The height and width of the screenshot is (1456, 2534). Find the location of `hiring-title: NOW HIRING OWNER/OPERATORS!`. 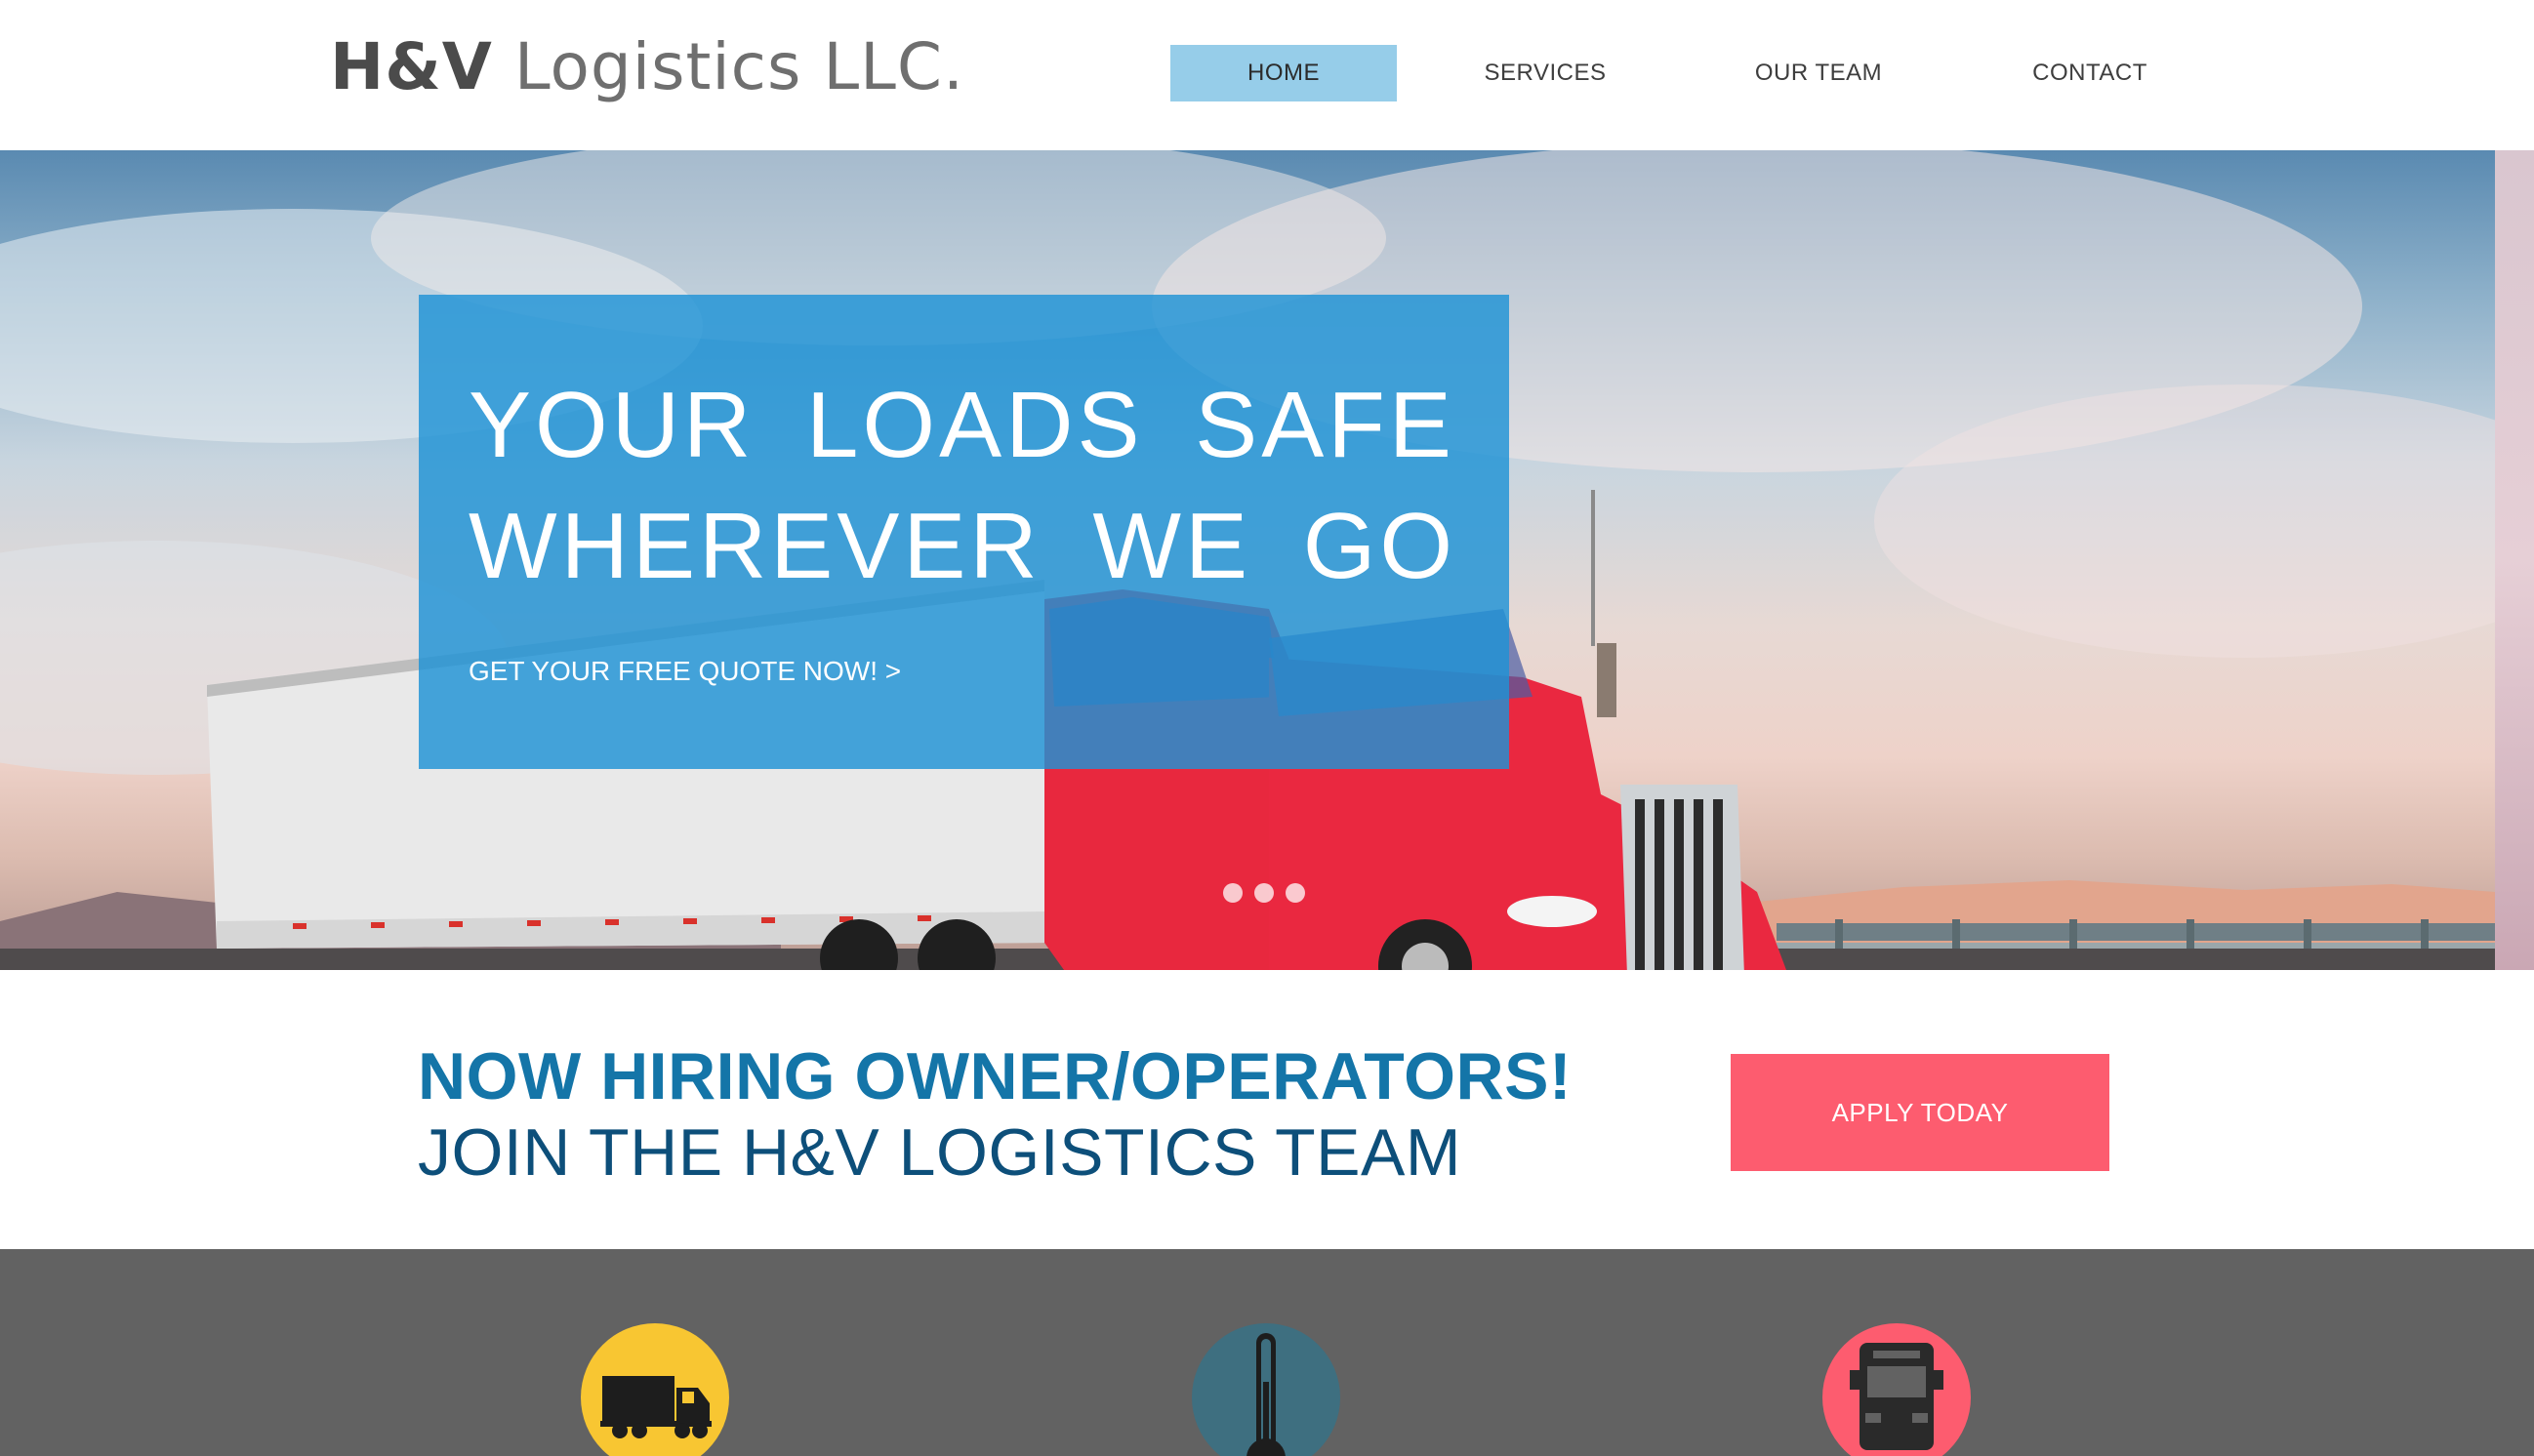

hiring-title: NOW HIRING OWNER/OPERATORS! is located at coordinates (995, 1076).